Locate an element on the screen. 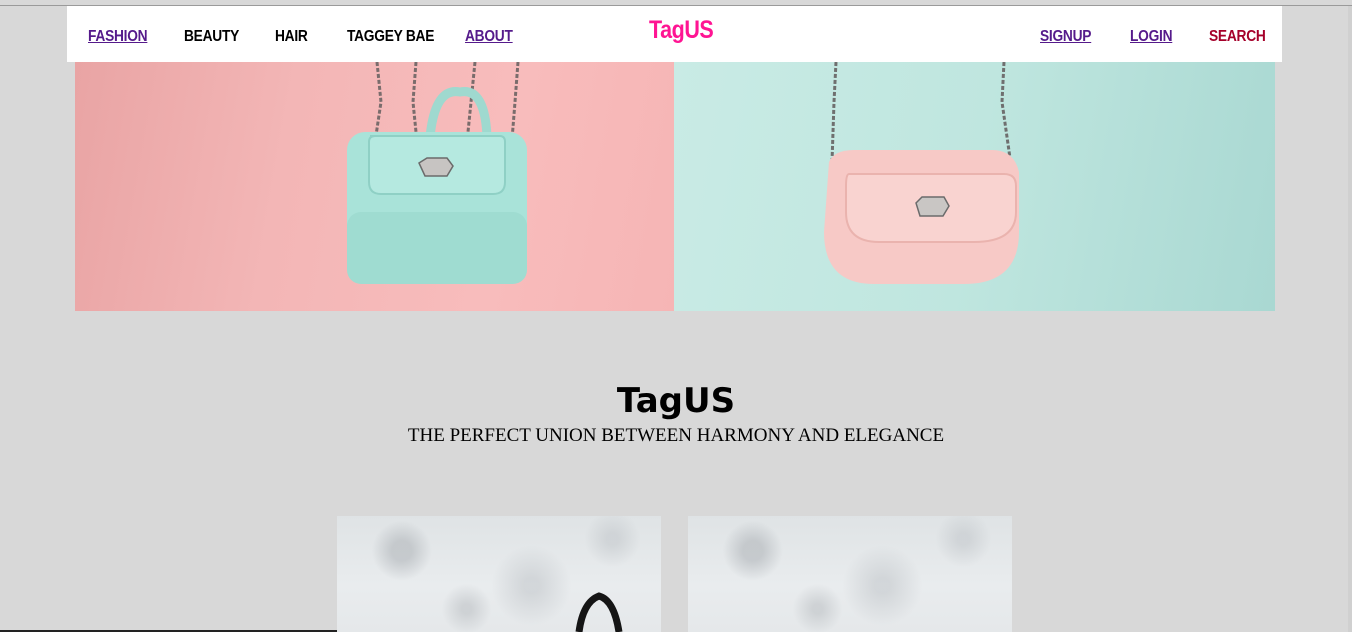  nav-fashion-link: FASHION is located at coordinates (118, 37).